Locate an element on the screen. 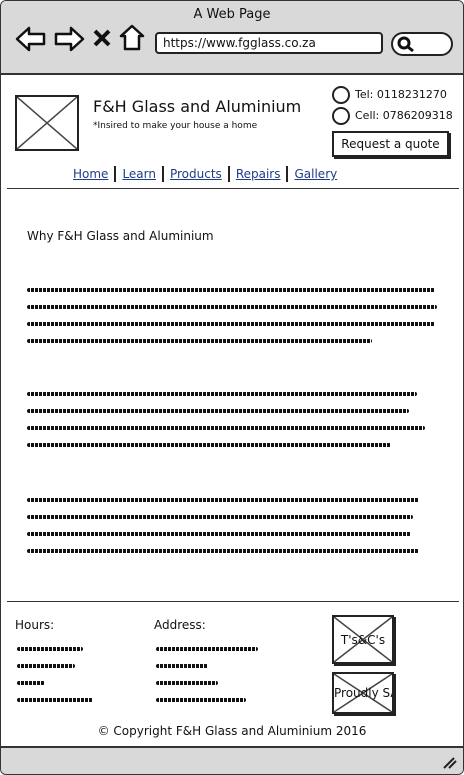 The image size is (464, 775). logo-placeholder is located at coordinates (47, 123).